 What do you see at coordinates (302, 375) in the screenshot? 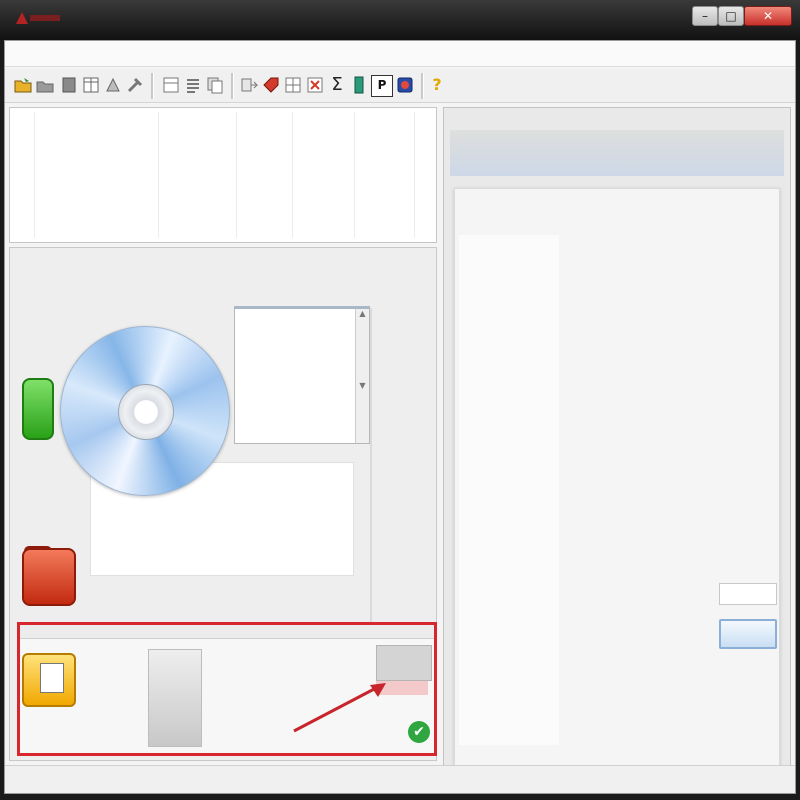
I see `media-list: ▲ ▼` at bounding box center [302, 375].